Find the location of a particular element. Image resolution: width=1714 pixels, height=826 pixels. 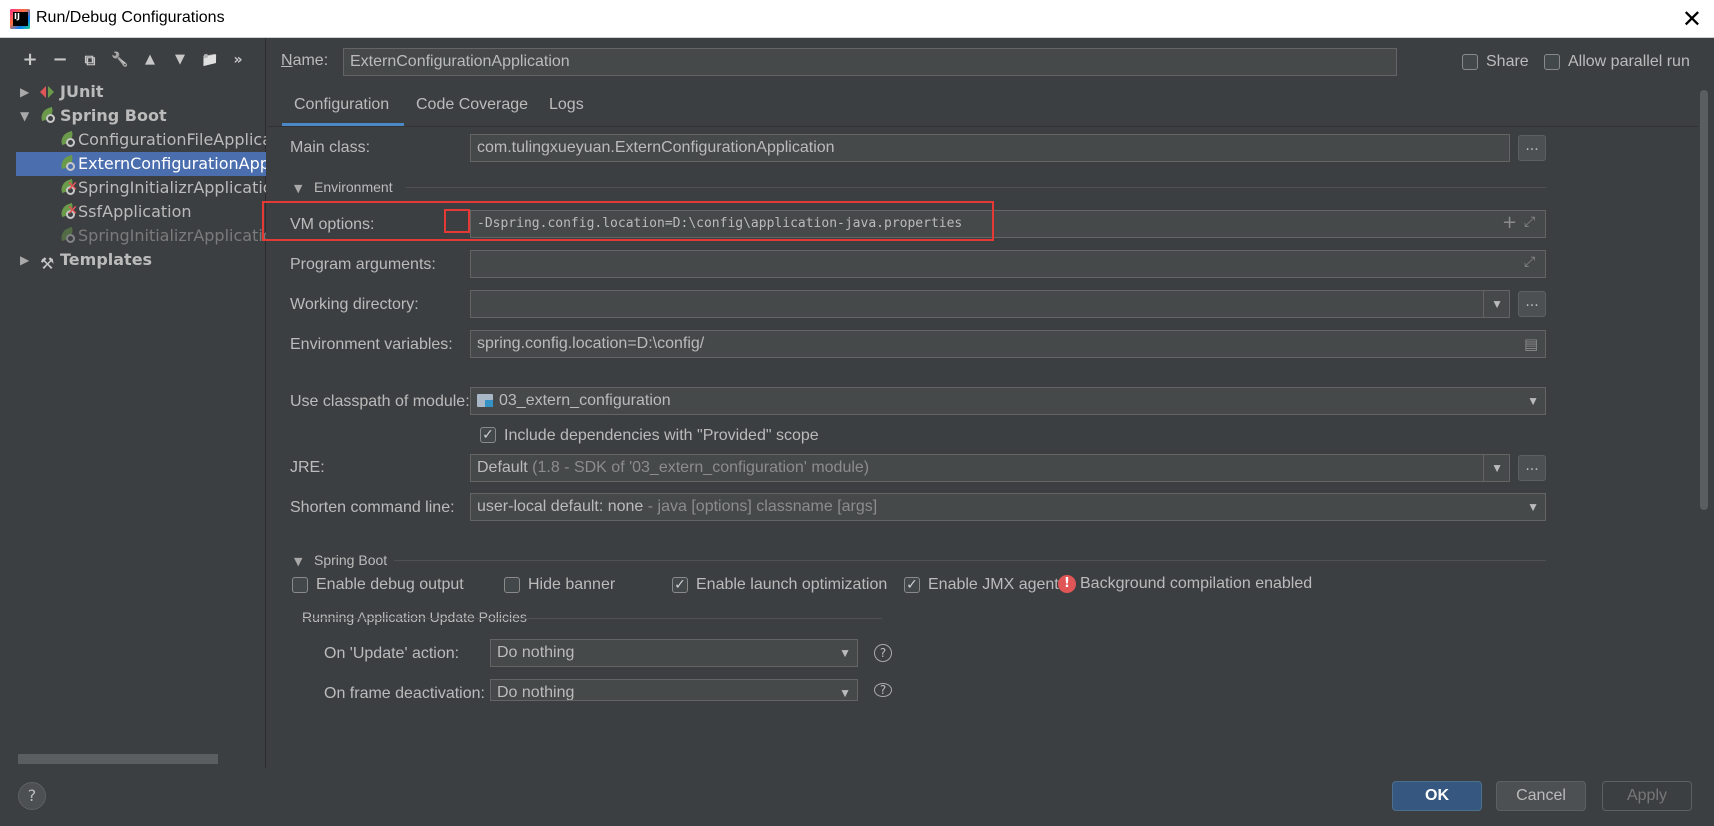

share-checkbox is located at coordinates (1470, 62).